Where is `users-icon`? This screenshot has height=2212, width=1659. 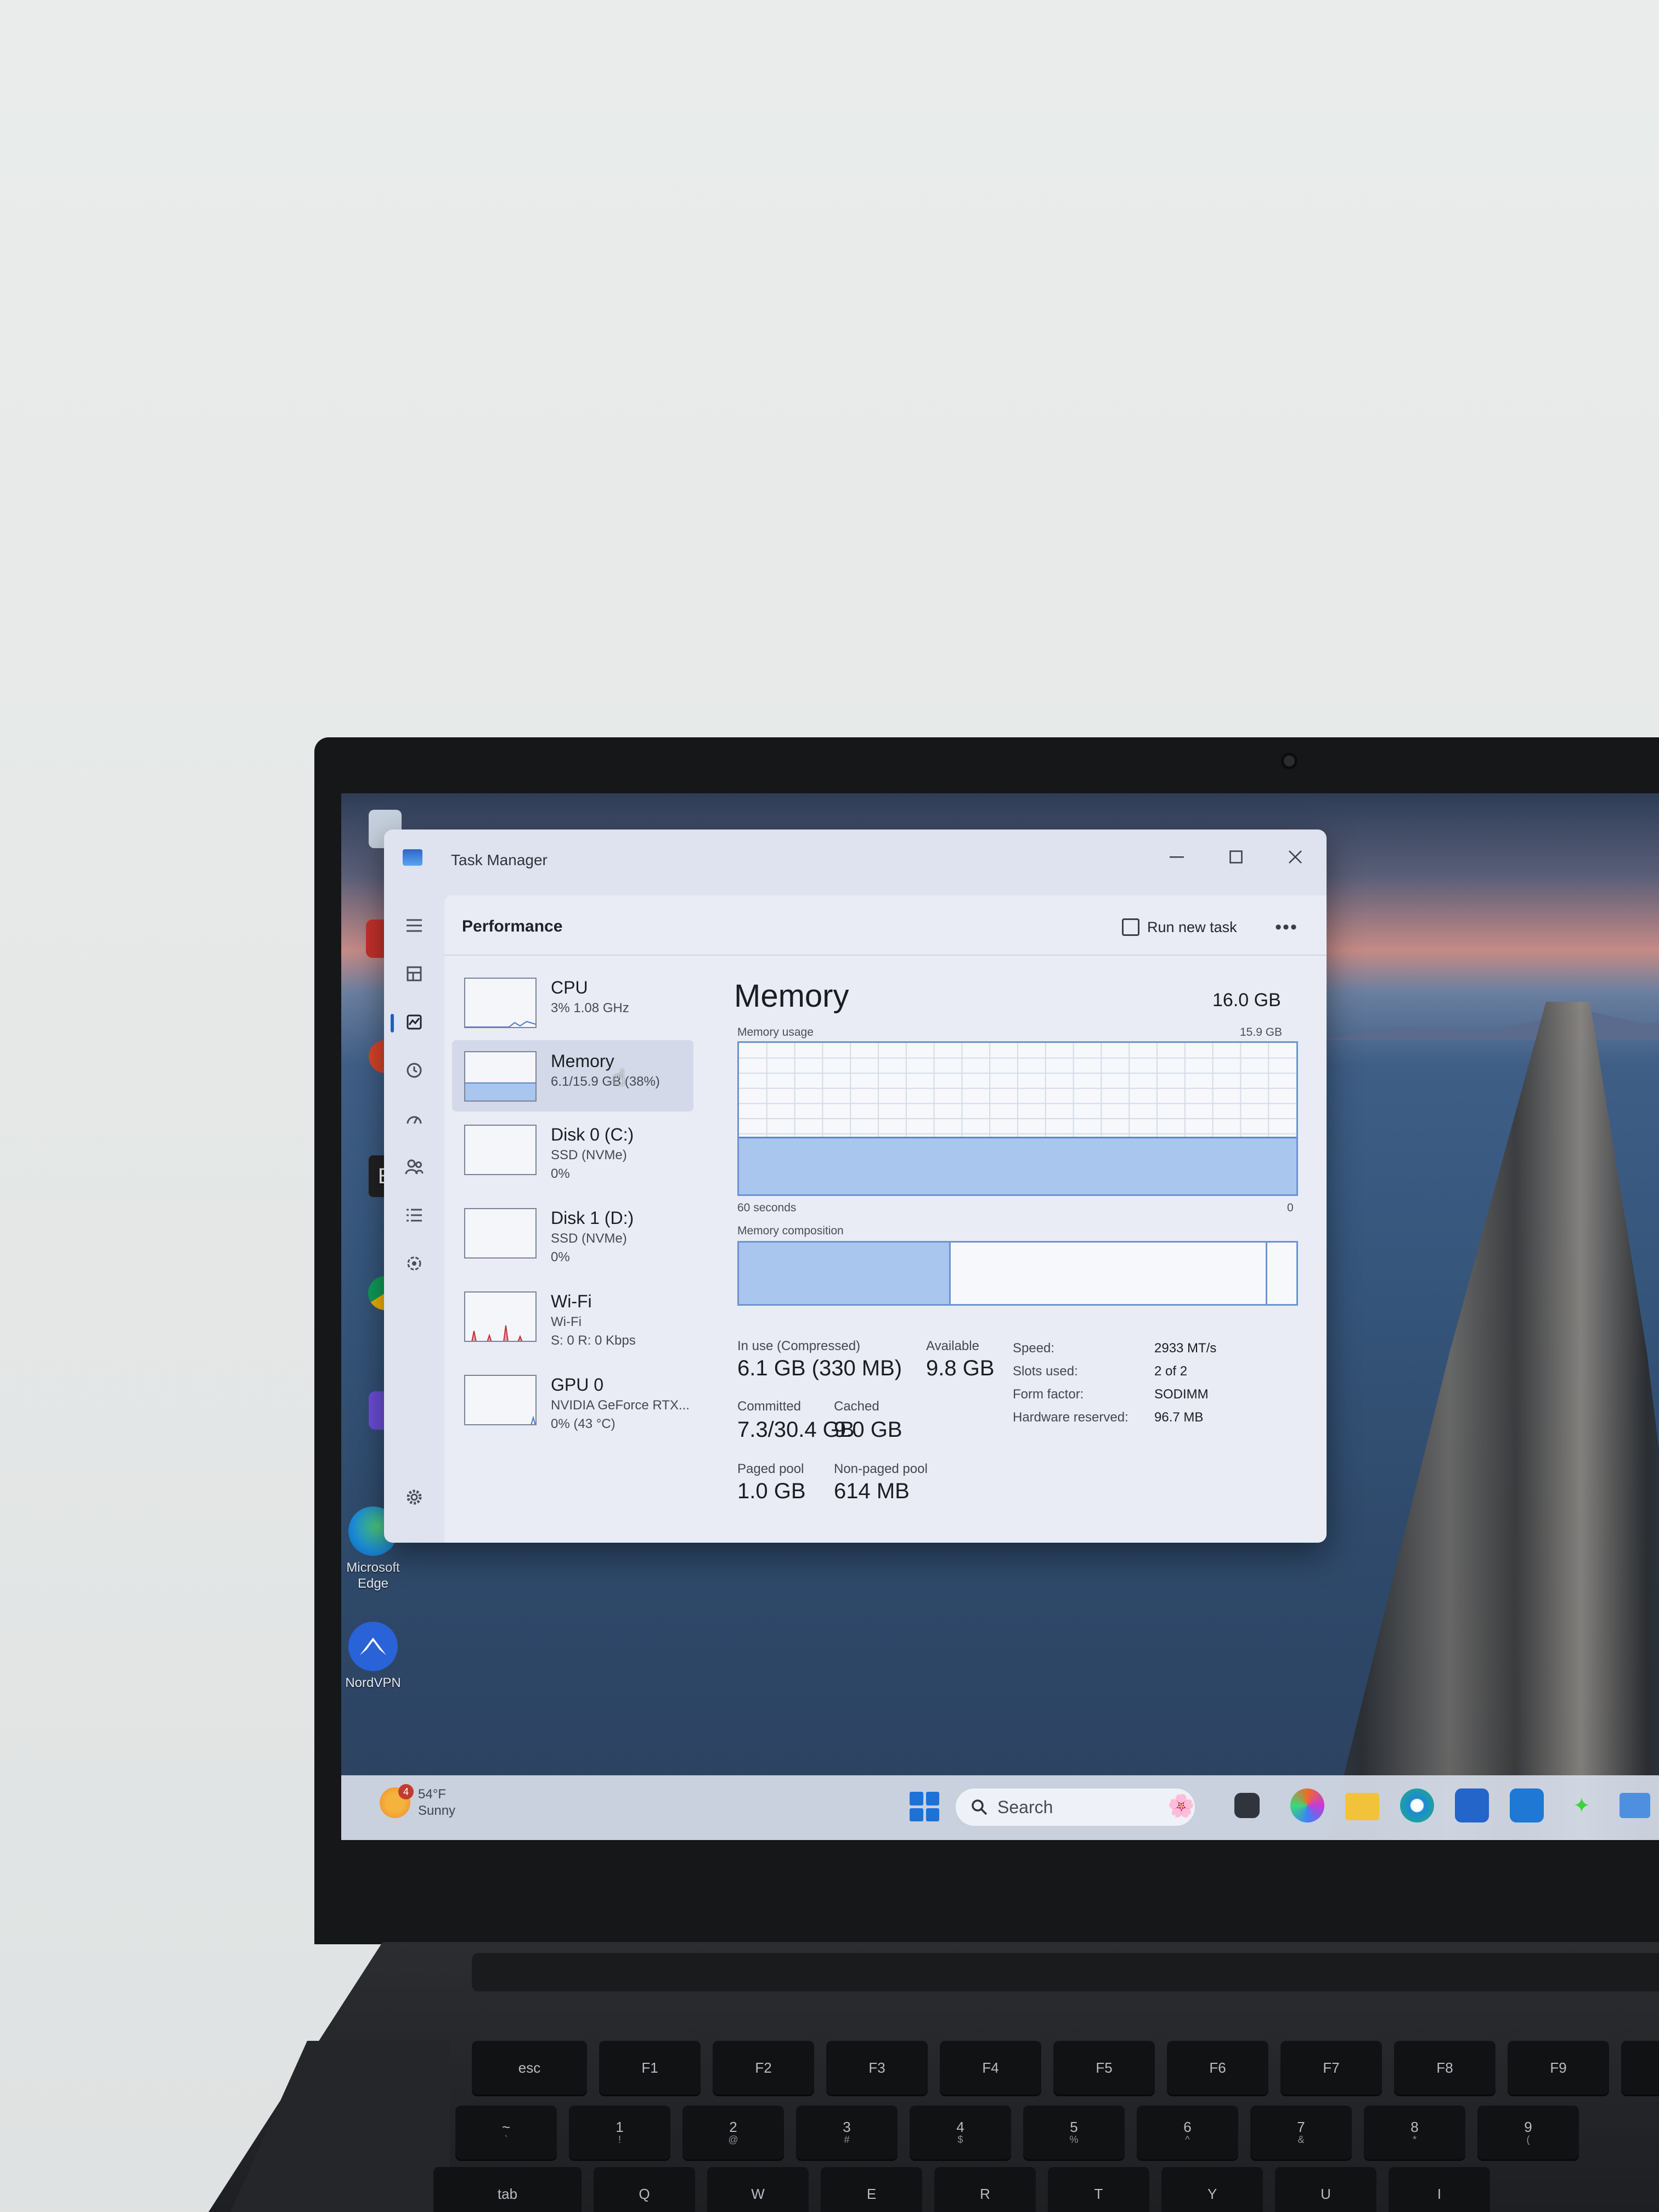 users-icon is located at coordinates (414, 1167).